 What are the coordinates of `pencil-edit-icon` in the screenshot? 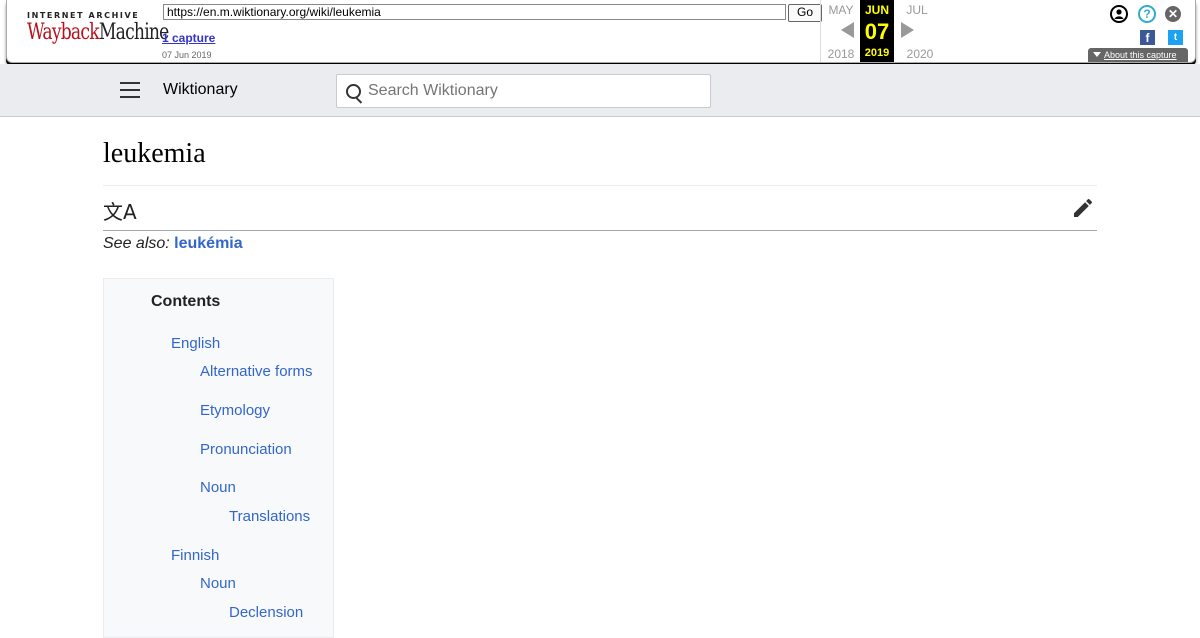 It's located at (1083, 208).